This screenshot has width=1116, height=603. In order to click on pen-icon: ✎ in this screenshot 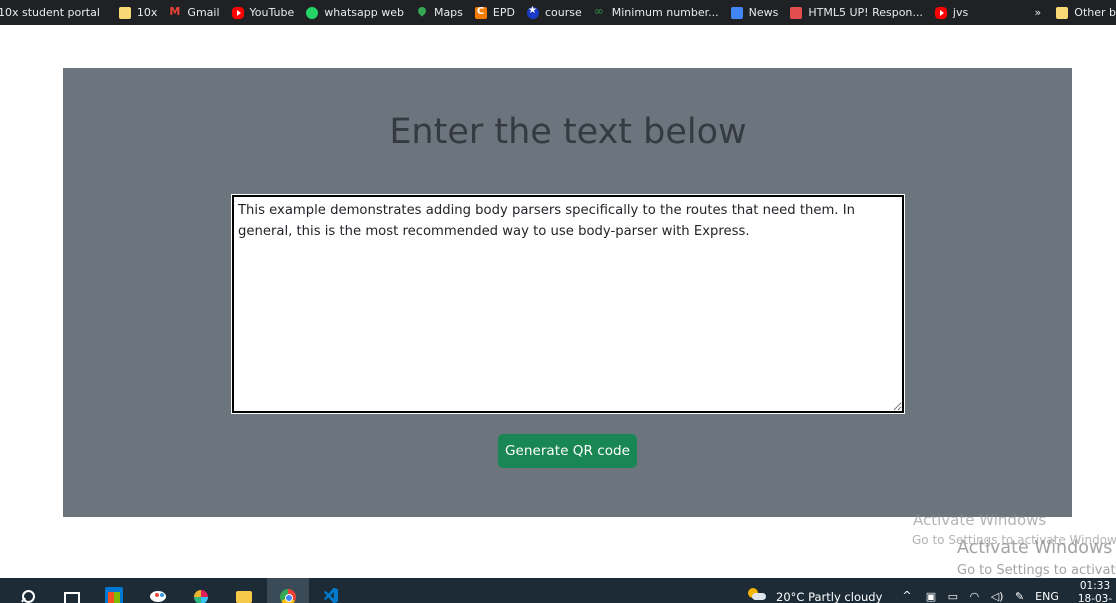, I will do `click(1019, 596)`.